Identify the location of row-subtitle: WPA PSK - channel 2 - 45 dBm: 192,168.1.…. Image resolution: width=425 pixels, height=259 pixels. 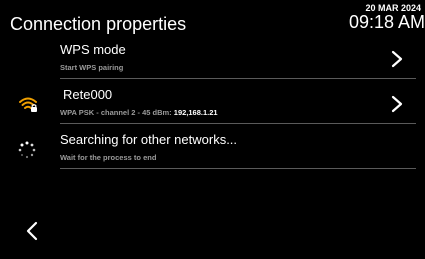
(139, 112).